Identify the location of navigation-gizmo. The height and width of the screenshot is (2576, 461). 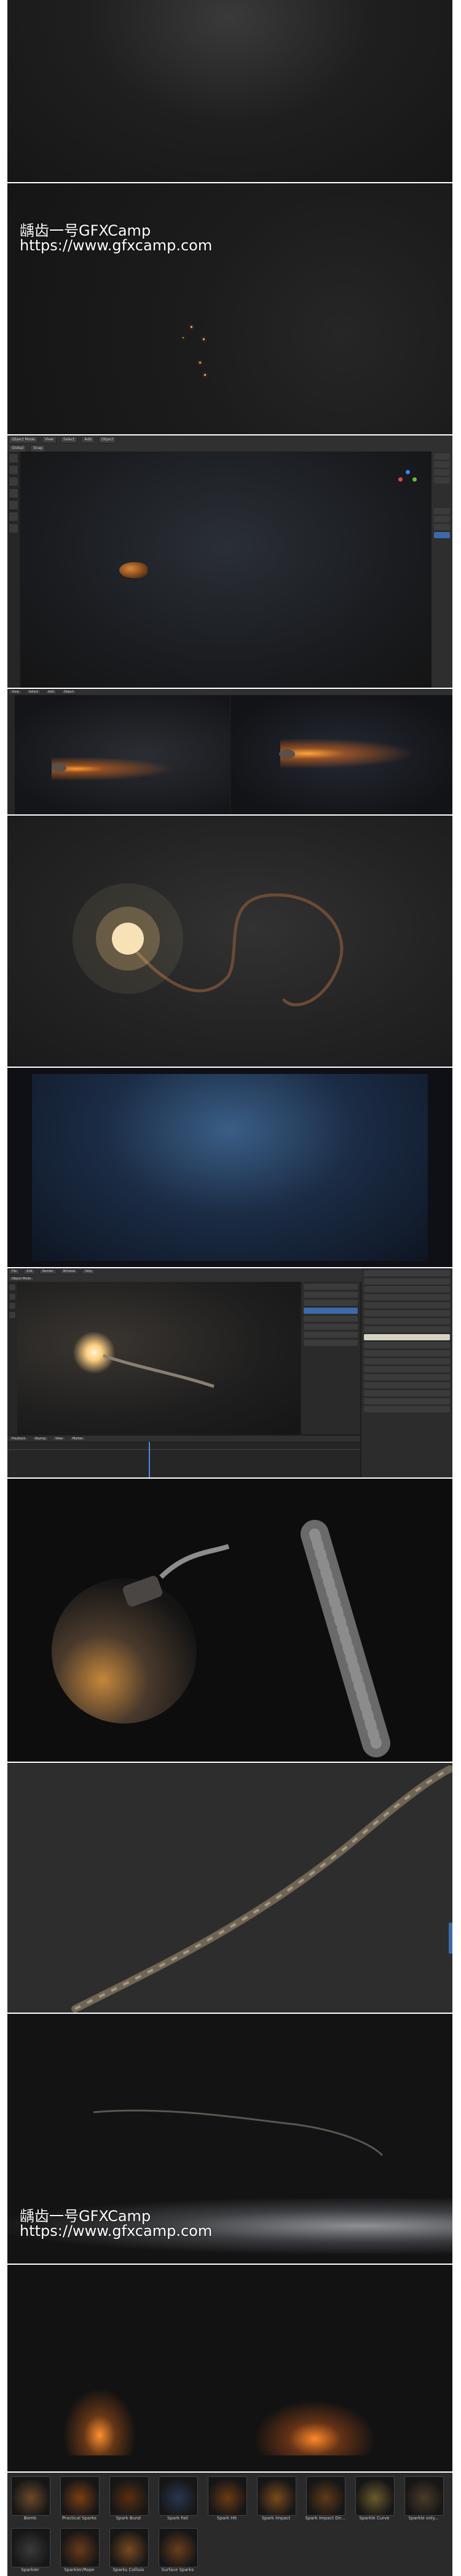
(407, 479).